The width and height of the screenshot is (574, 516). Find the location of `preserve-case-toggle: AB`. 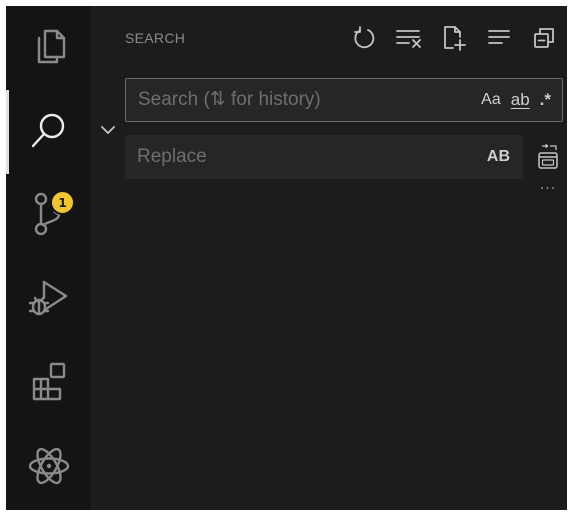

preserve-case-toggle: AB is located at coordinates (498, 157).